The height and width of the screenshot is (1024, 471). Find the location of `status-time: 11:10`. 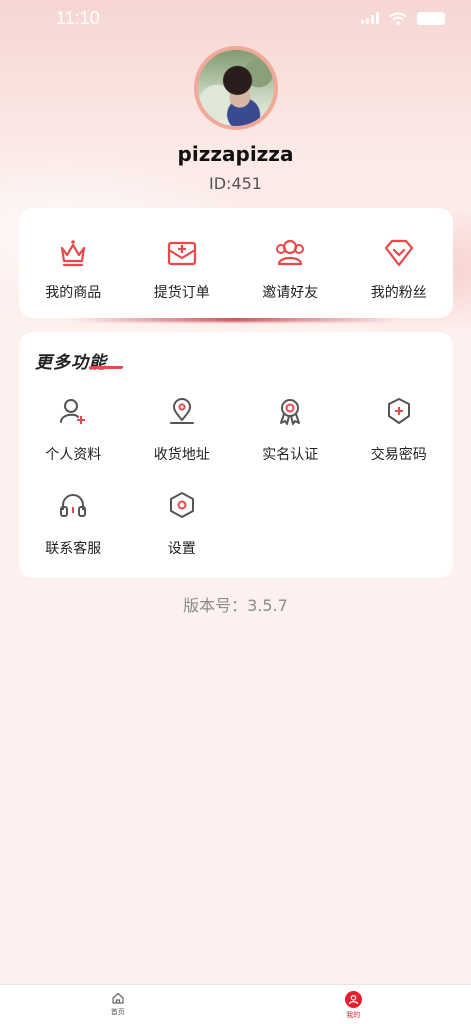

status-time: 11:10 is located at coordinates (78, 17).